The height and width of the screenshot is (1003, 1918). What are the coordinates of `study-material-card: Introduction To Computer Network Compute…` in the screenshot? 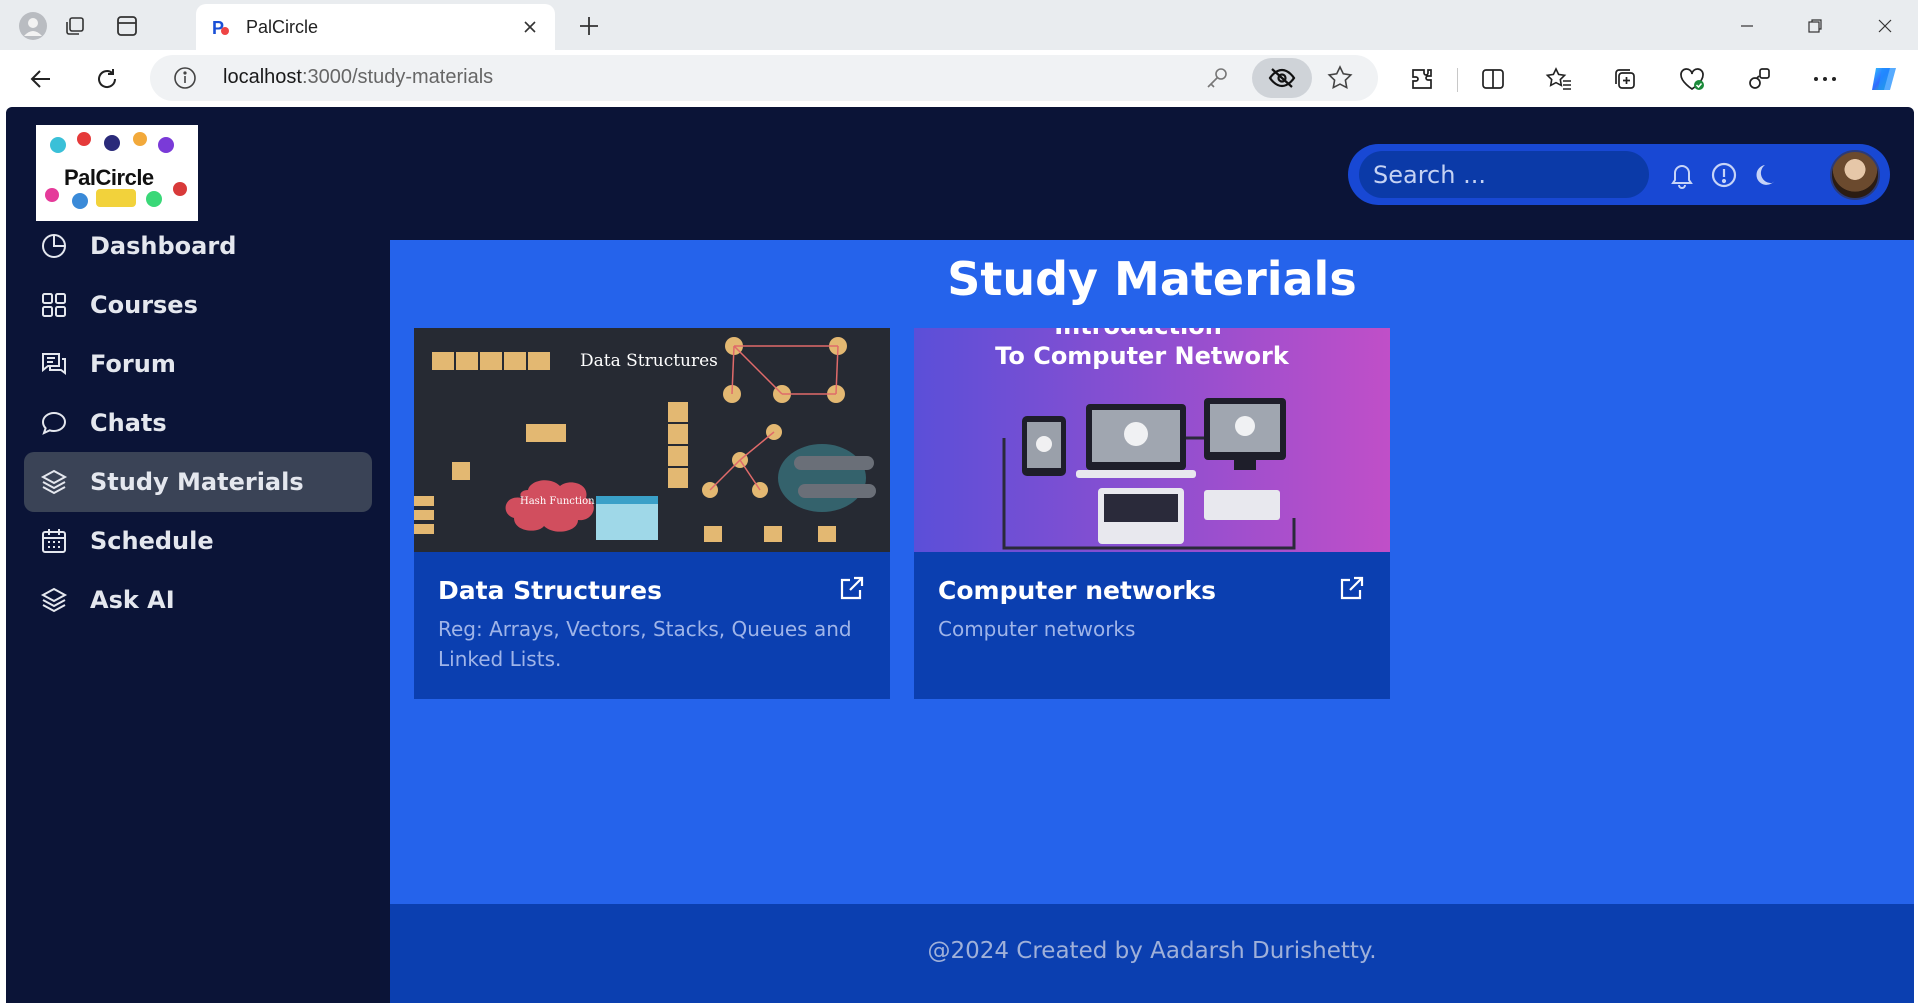 It's located at (1152, 513).